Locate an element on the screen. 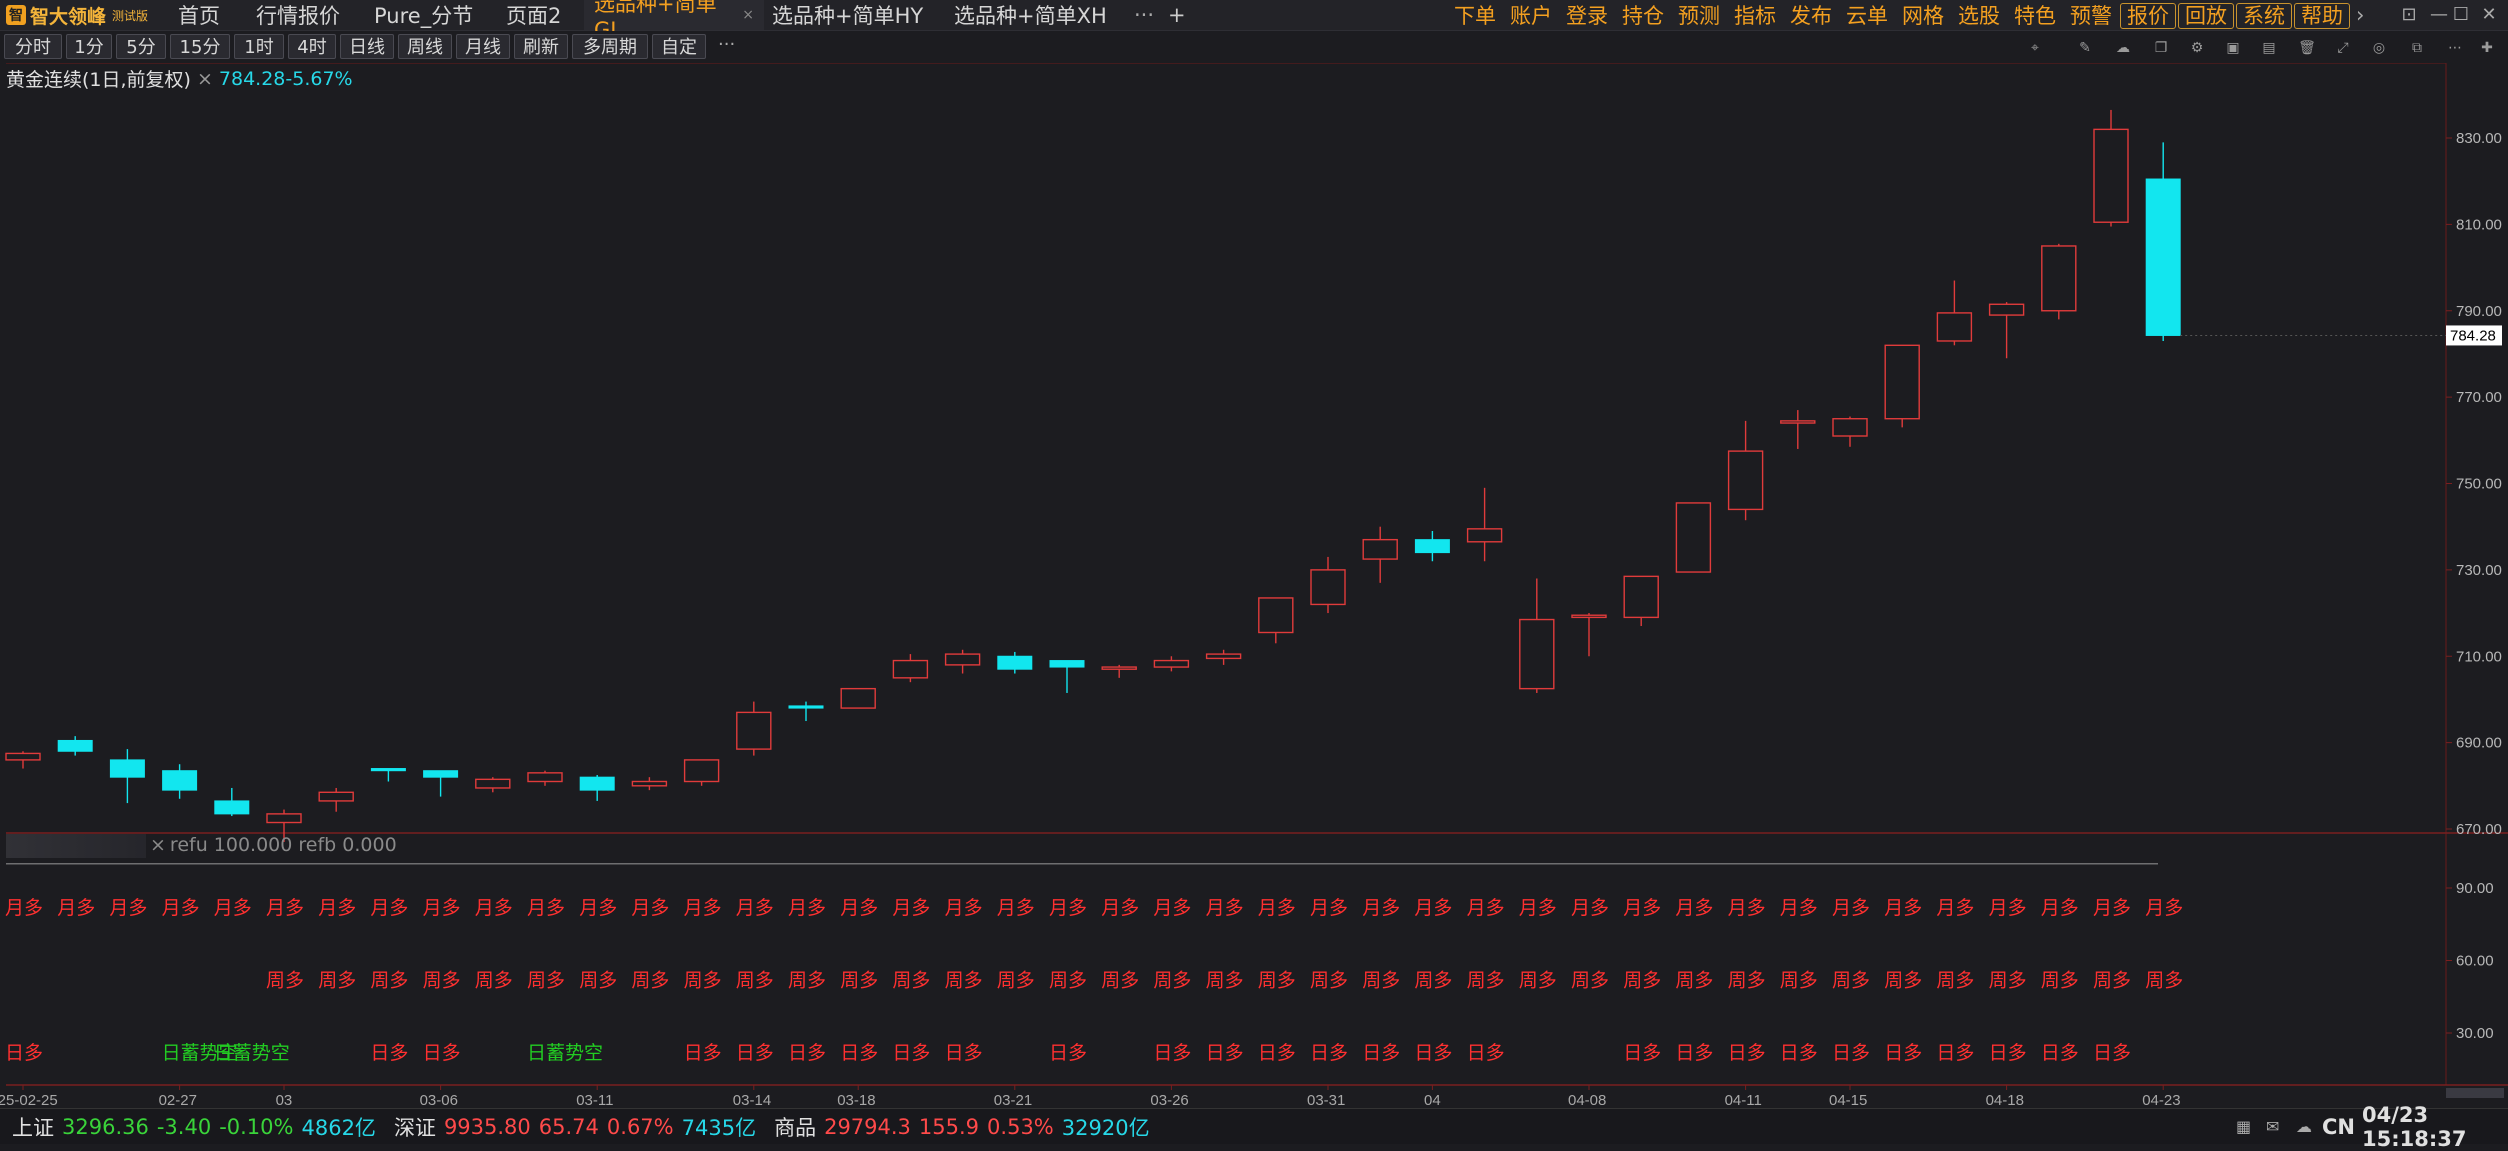 This screenshot has width=2508, height=1151. period-4h: 4时 is located at coordinates (312, 46).